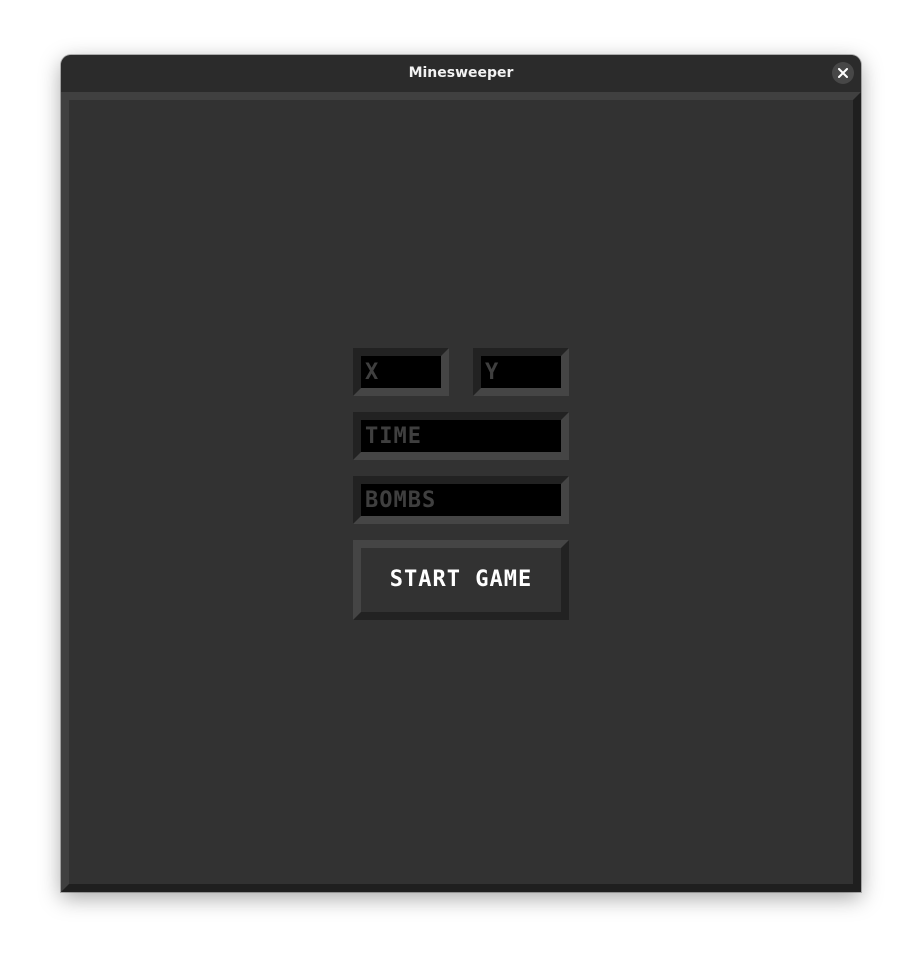 Image resolution: width=922 pixels, height=959 pixels. I want to click on bombs-field, so click(461, 500).